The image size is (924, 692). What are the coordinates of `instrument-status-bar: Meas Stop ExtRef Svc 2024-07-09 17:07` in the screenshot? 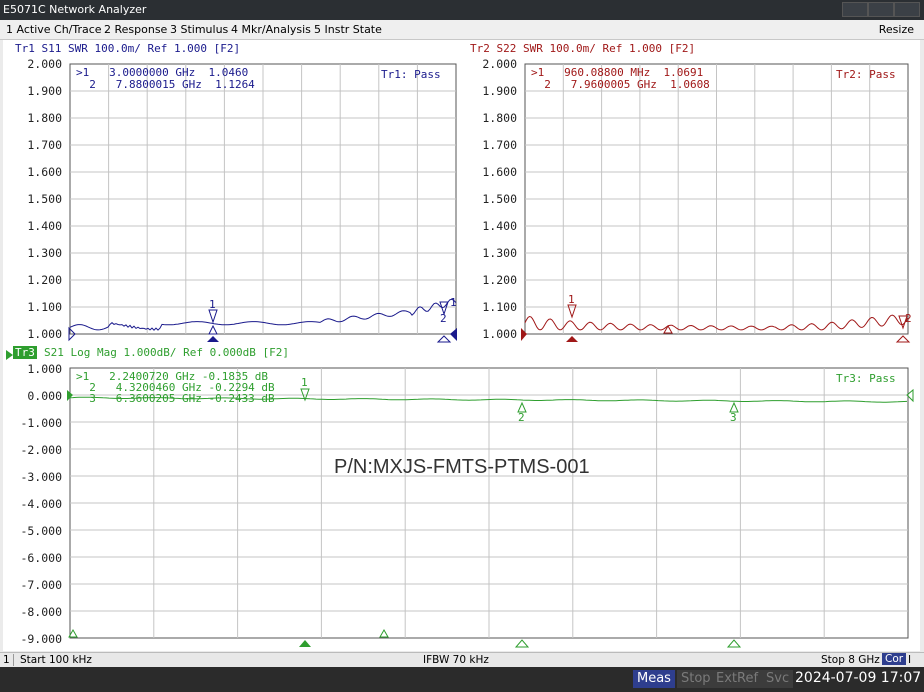 It's located at (462, 679).